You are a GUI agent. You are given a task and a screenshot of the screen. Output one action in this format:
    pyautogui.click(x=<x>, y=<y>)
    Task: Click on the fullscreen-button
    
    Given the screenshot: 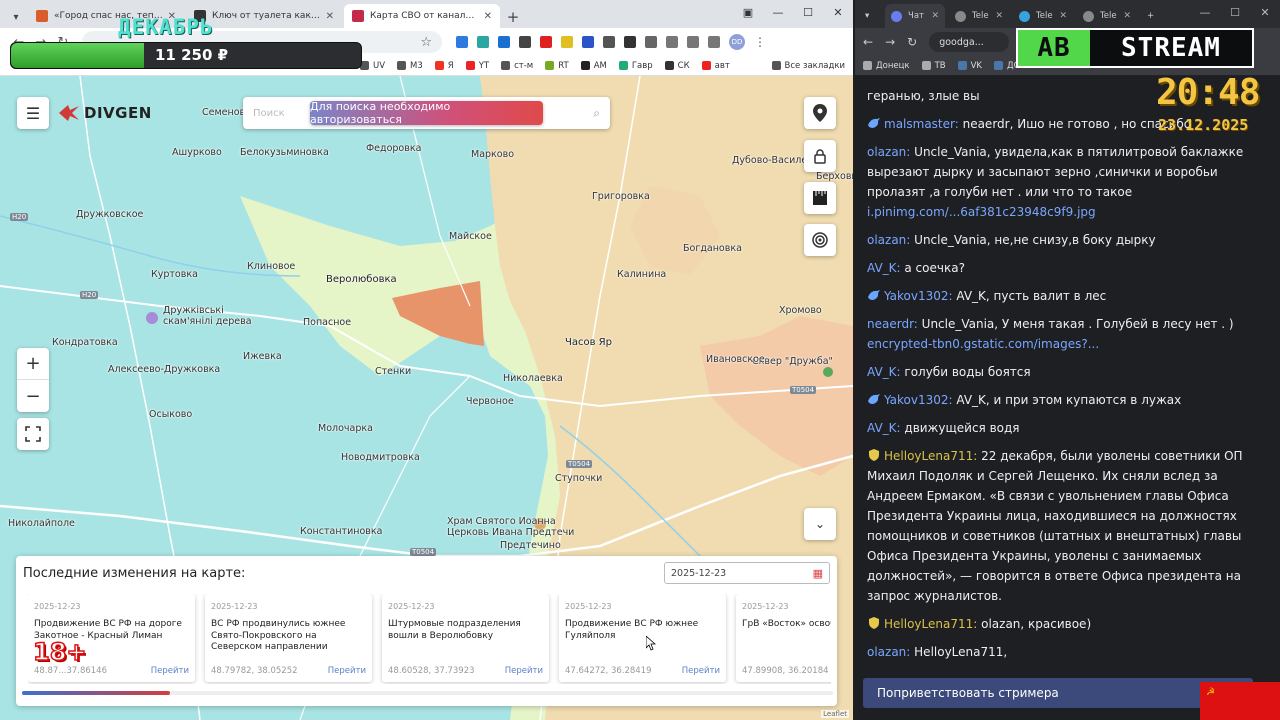 What is the action you would take?
    pyautogui.click(x=33, y=434)
    